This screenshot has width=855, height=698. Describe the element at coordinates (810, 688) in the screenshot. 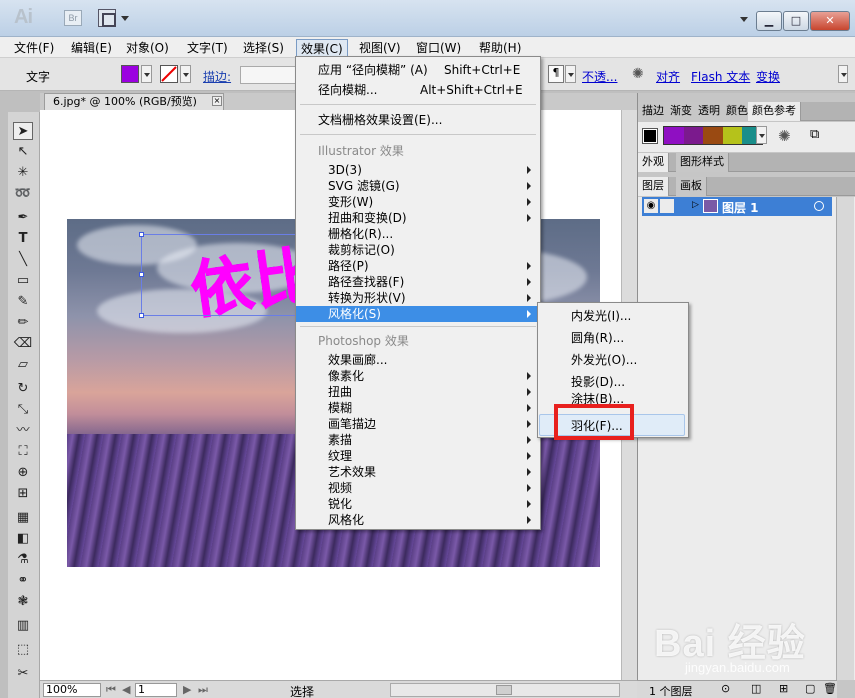

I see `new-layer-icon: ▢` at that location.